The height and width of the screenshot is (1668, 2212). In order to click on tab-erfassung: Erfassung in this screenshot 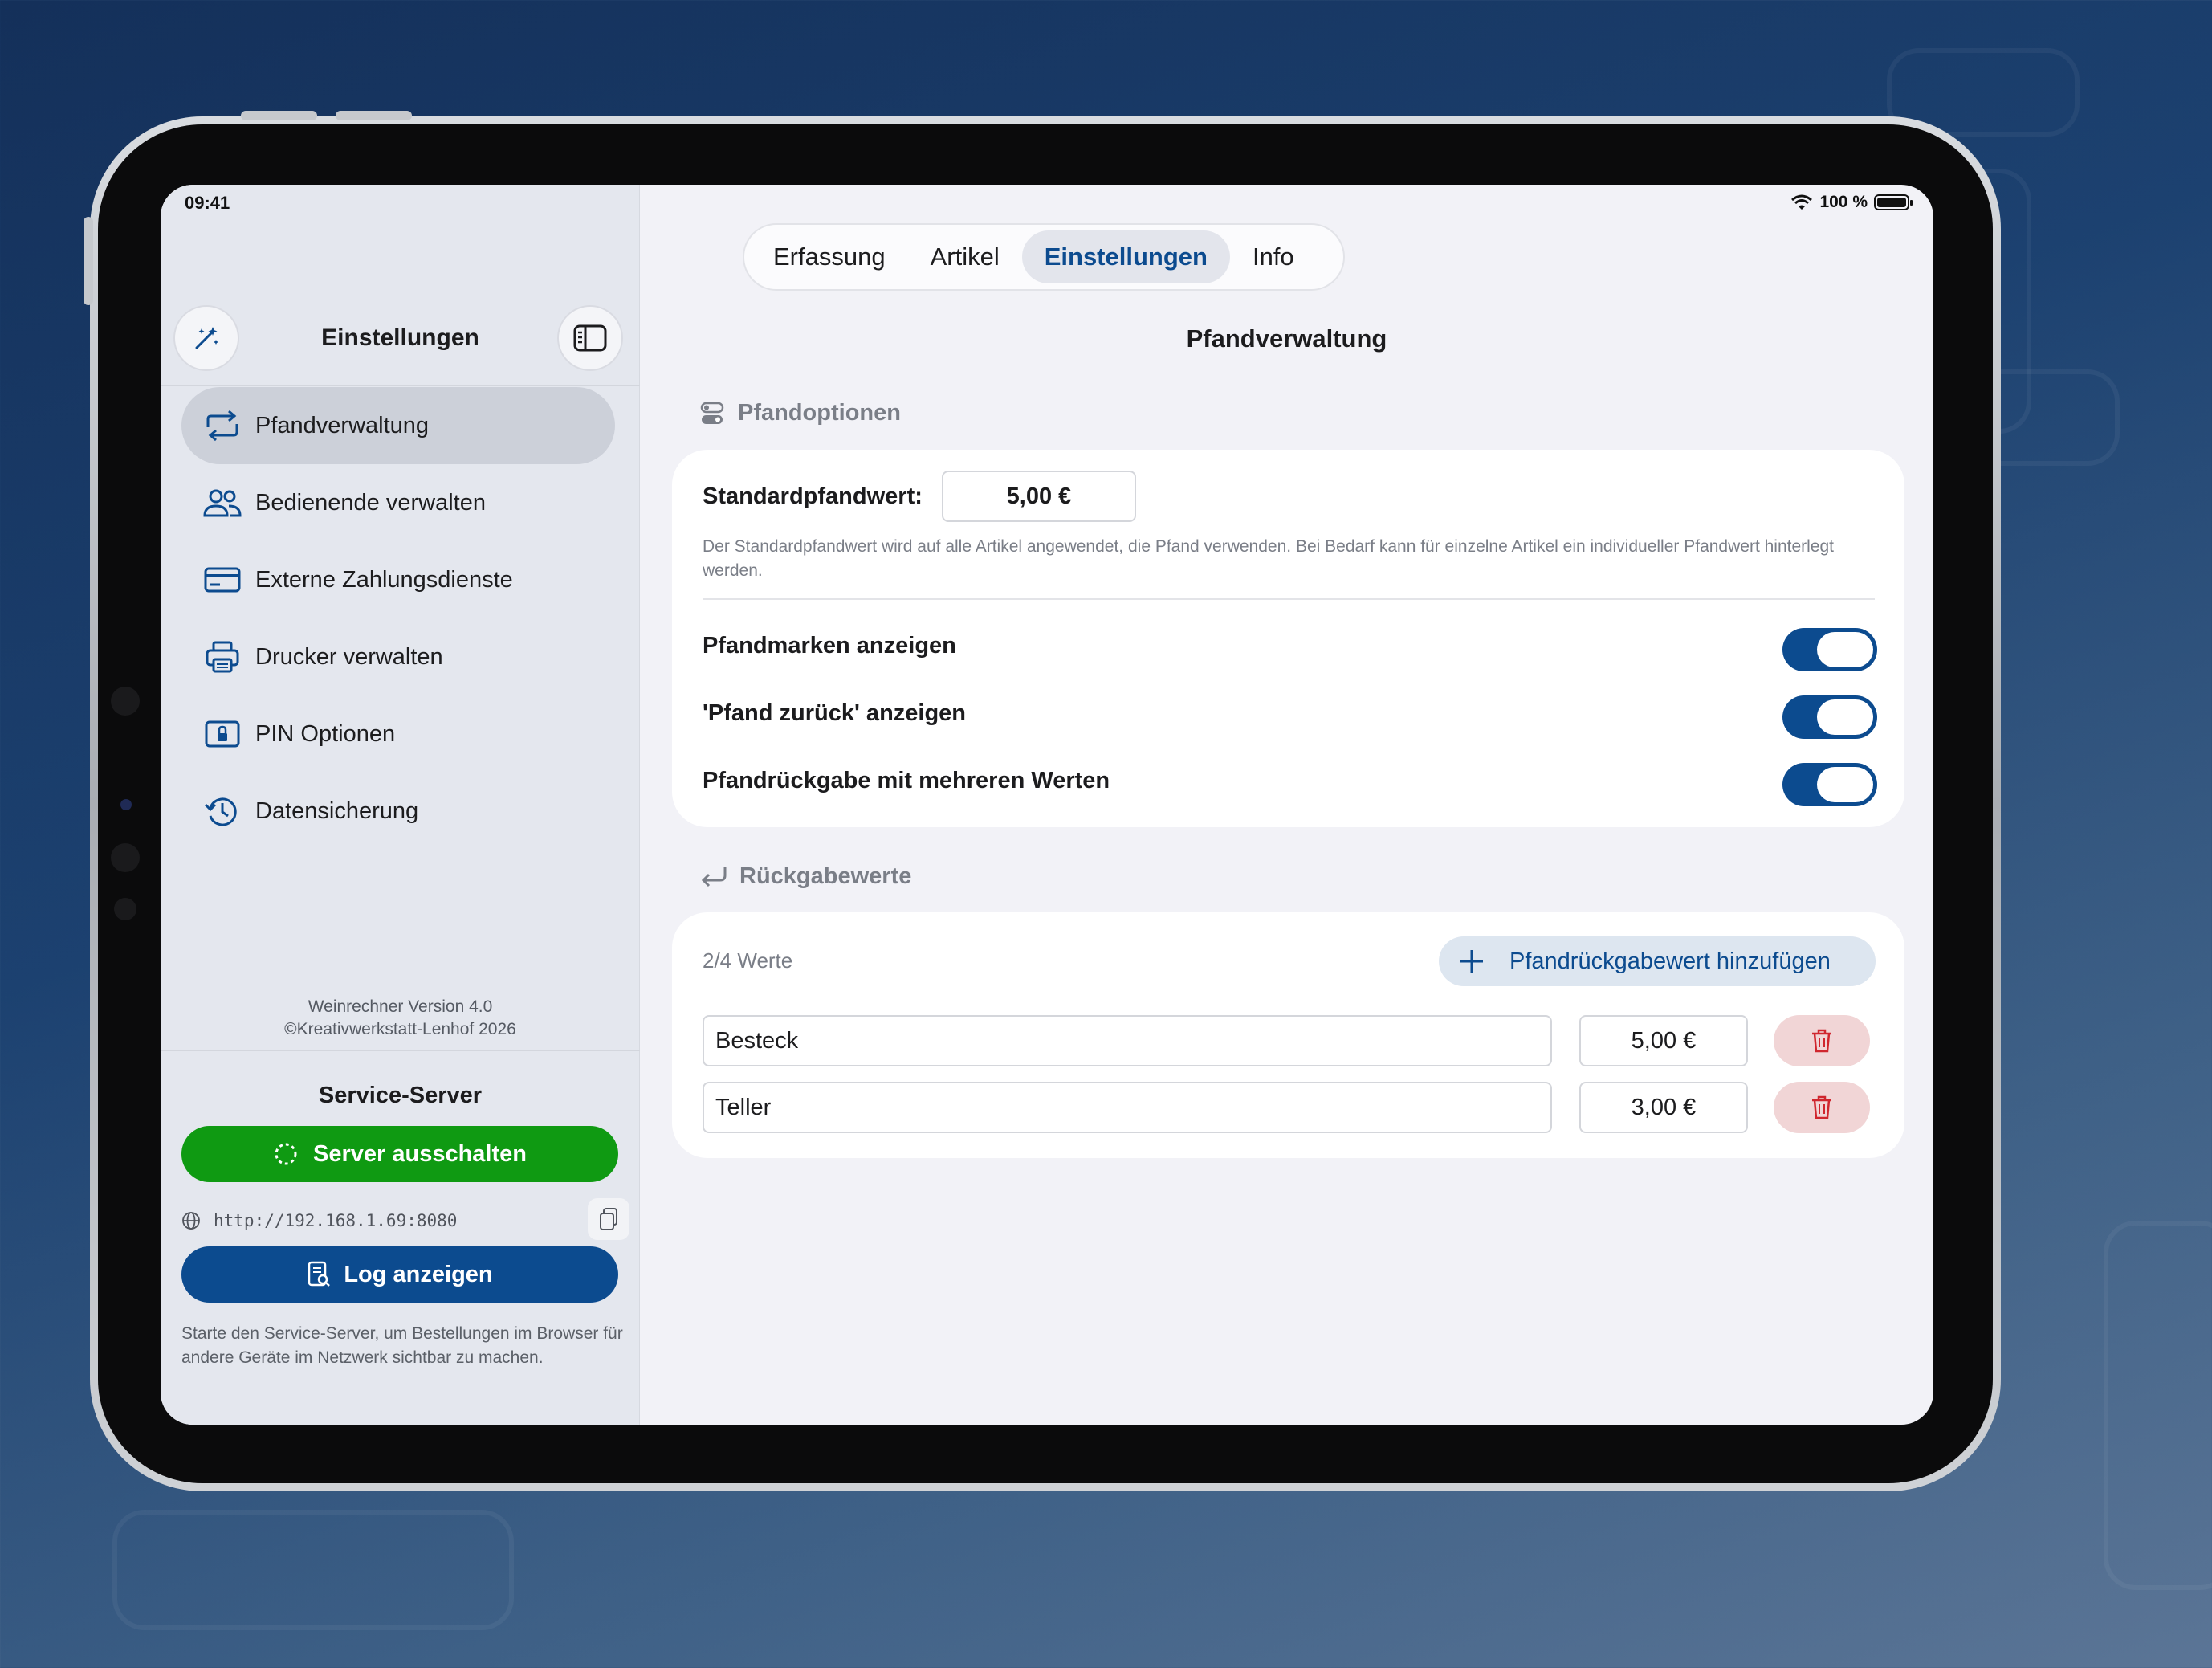, I will do `click(829, 257)`.